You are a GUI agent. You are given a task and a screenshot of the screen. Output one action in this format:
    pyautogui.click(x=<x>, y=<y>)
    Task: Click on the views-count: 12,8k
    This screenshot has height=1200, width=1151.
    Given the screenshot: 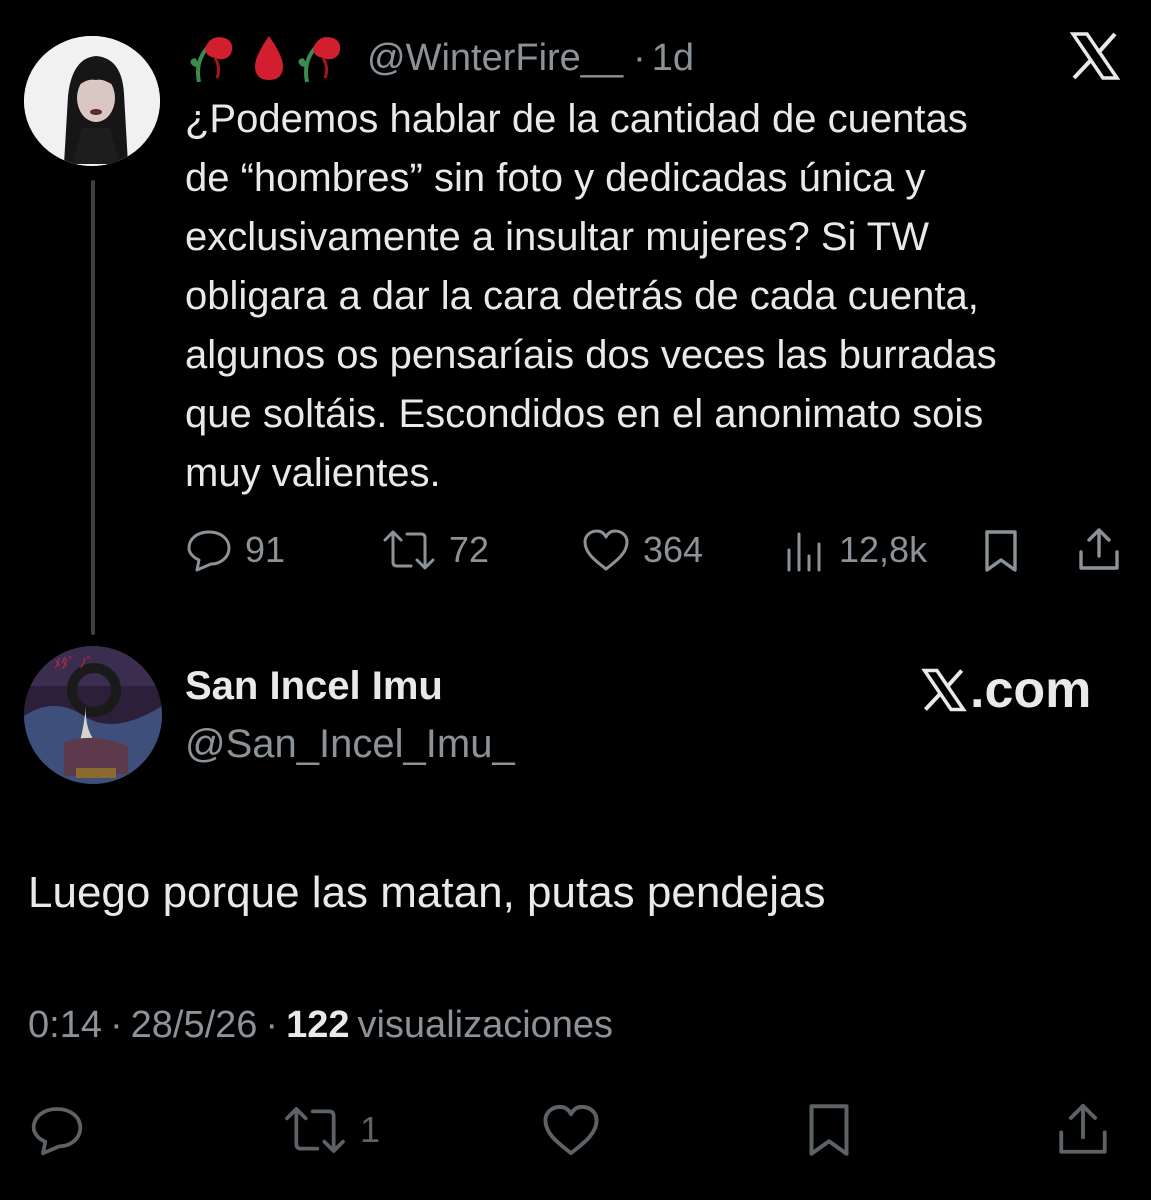 What is the action you would take?
    pyautogui.click(x=883, y=549)
    